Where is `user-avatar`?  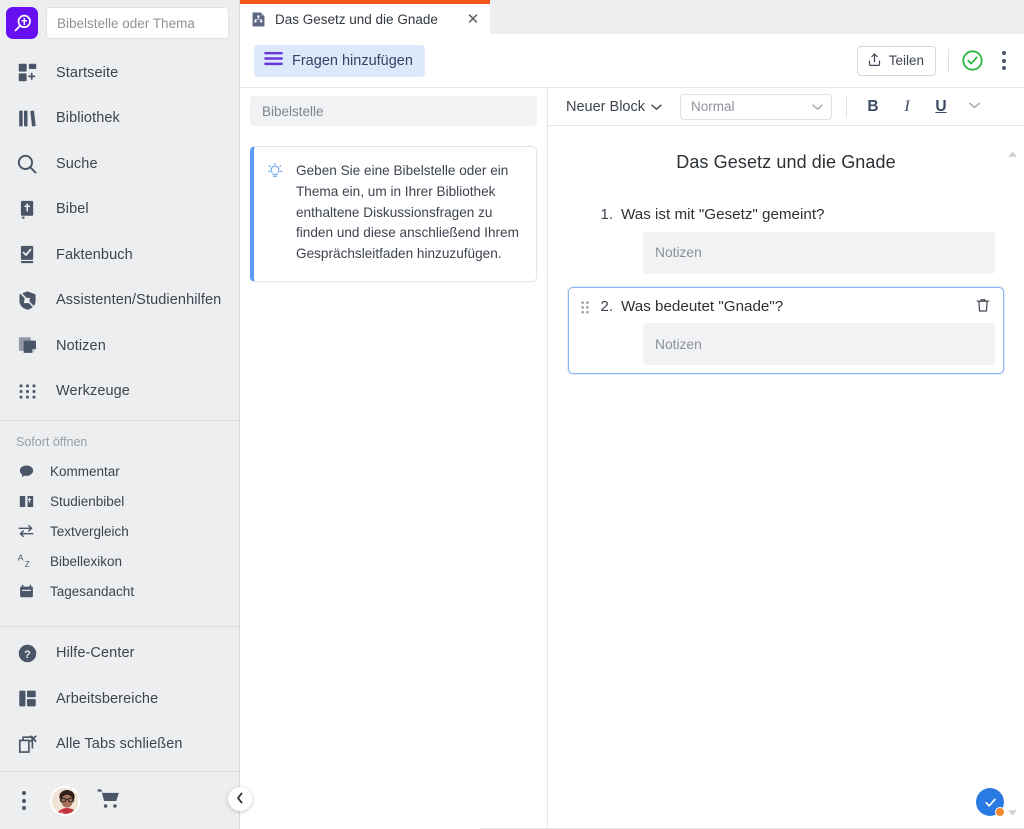 user-avatar is located at coordinates (65, 800).